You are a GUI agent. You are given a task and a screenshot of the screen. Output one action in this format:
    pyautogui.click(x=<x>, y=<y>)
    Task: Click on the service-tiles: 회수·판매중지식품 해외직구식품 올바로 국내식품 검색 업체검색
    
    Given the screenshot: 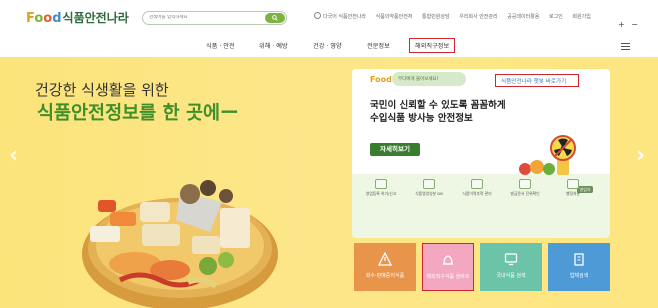 What is the action you would take?
    pyautogui.click(x=483, y=267)
    